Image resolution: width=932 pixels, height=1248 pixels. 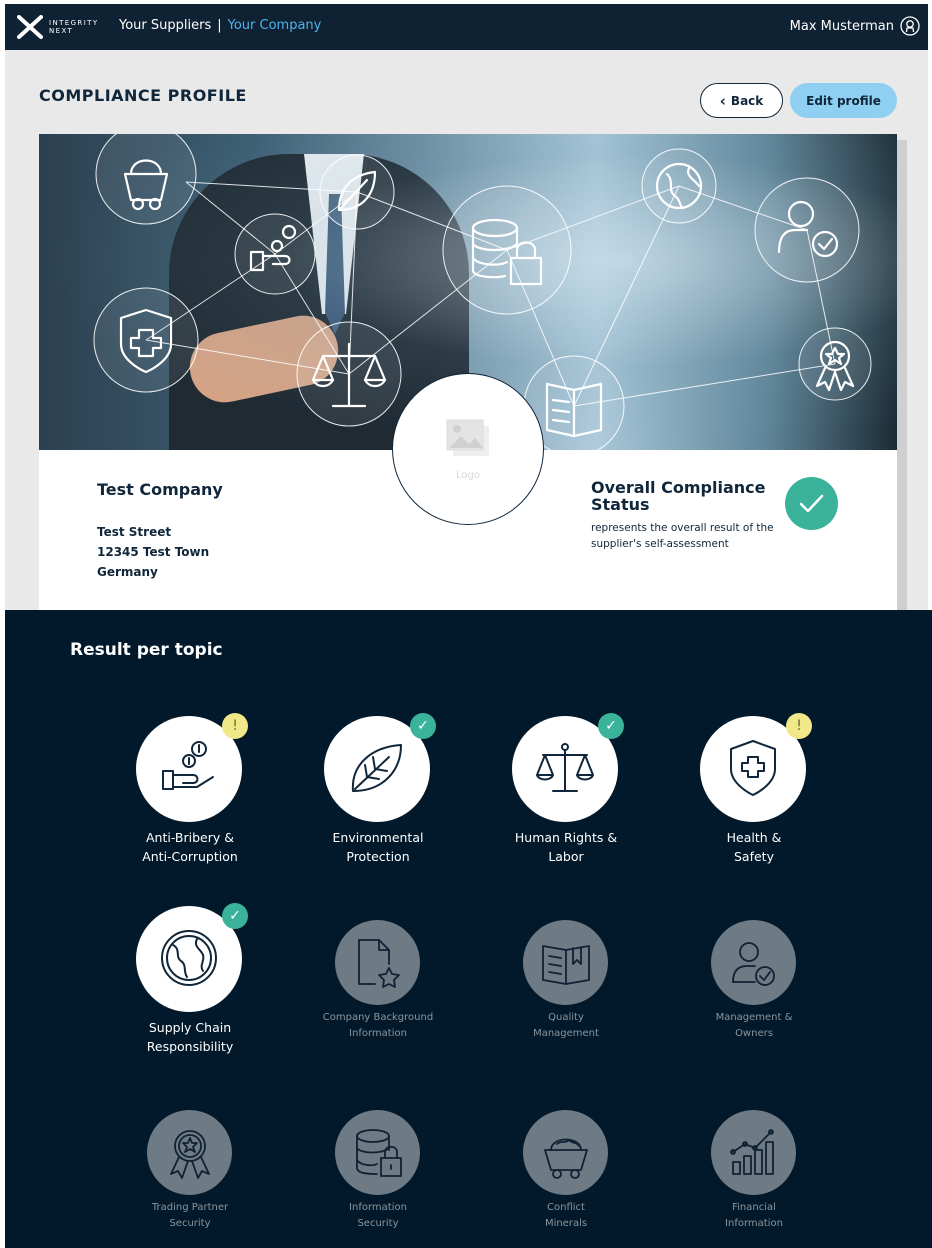 What do you see at coordinates (467, 437) in the screenshot?
I see `image-placeholder-icon` at bounding box center [467, 437].